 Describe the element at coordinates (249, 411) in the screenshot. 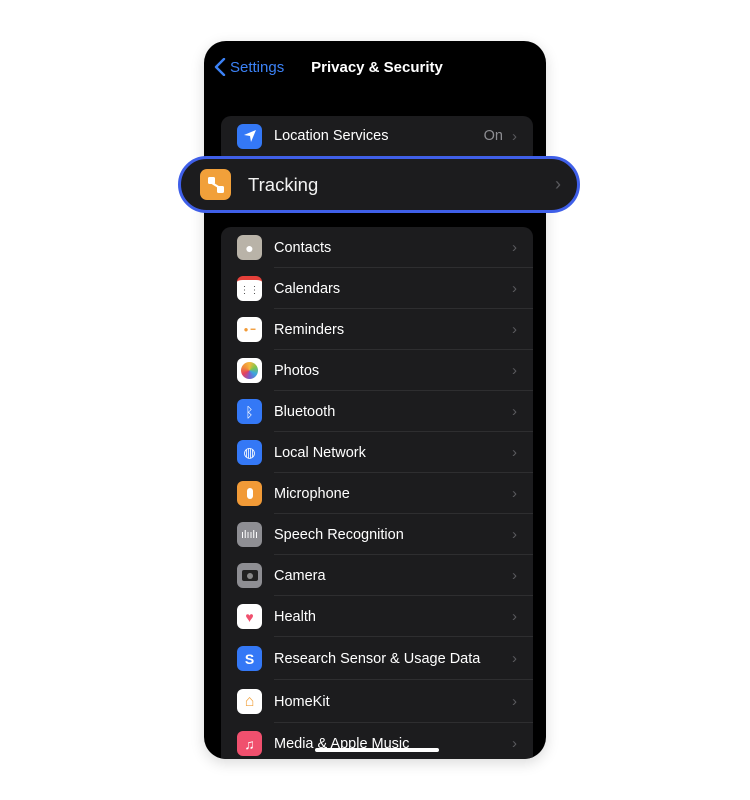

I see `bluetooth-icon: ᛒ` at that location.